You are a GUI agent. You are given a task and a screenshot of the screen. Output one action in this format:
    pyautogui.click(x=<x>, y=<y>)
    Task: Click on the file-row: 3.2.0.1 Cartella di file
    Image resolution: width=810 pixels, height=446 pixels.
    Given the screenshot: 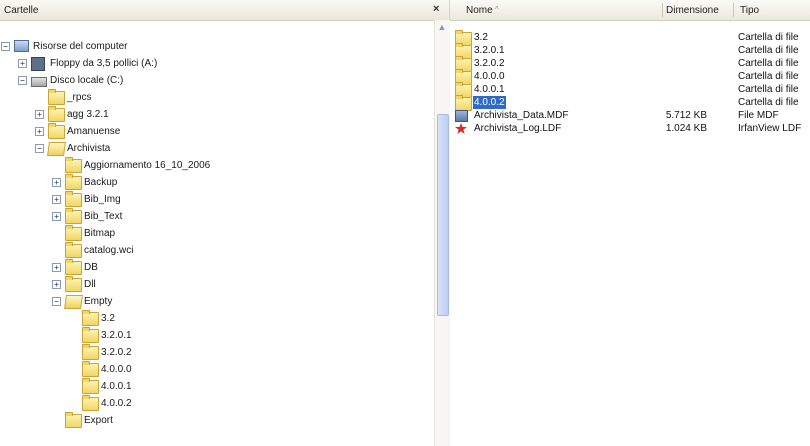 What is the action you would take?
    pyautogui.click(x=630, y=51)
    